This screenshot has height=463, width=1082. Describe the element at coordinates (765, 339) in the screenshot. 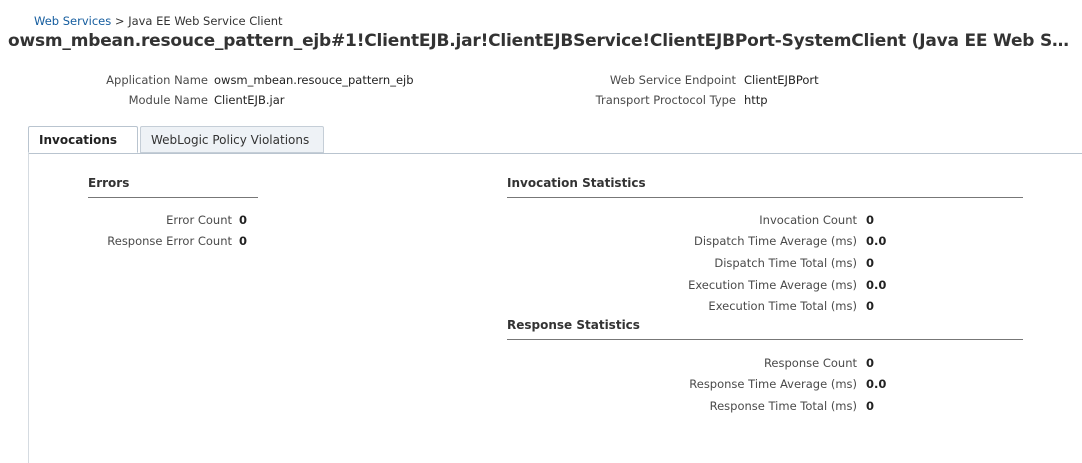

I see `response-stats-rule` at that location.